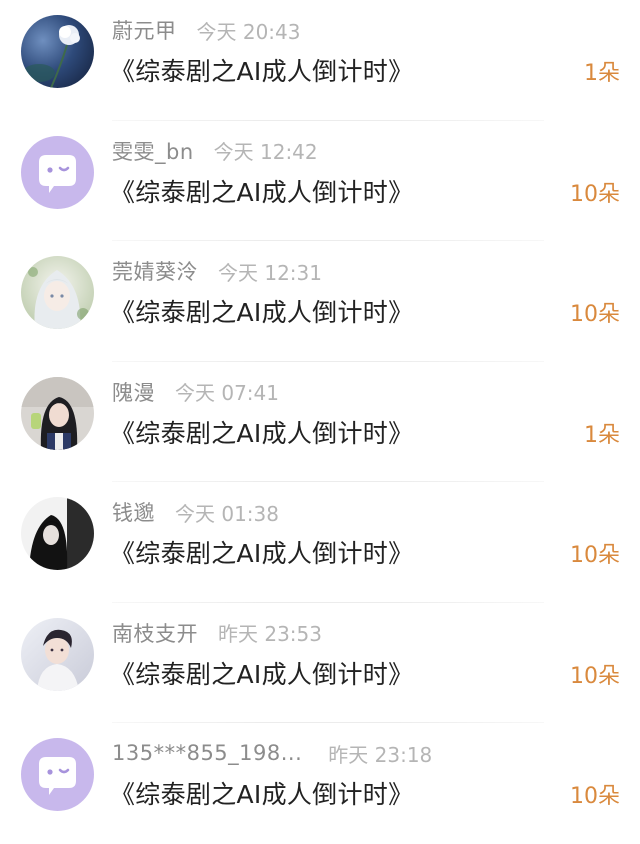  Describe the element at coordinates (155, 272) in the screenshot. I see `user-name: 莞婧葵泠` at that location.